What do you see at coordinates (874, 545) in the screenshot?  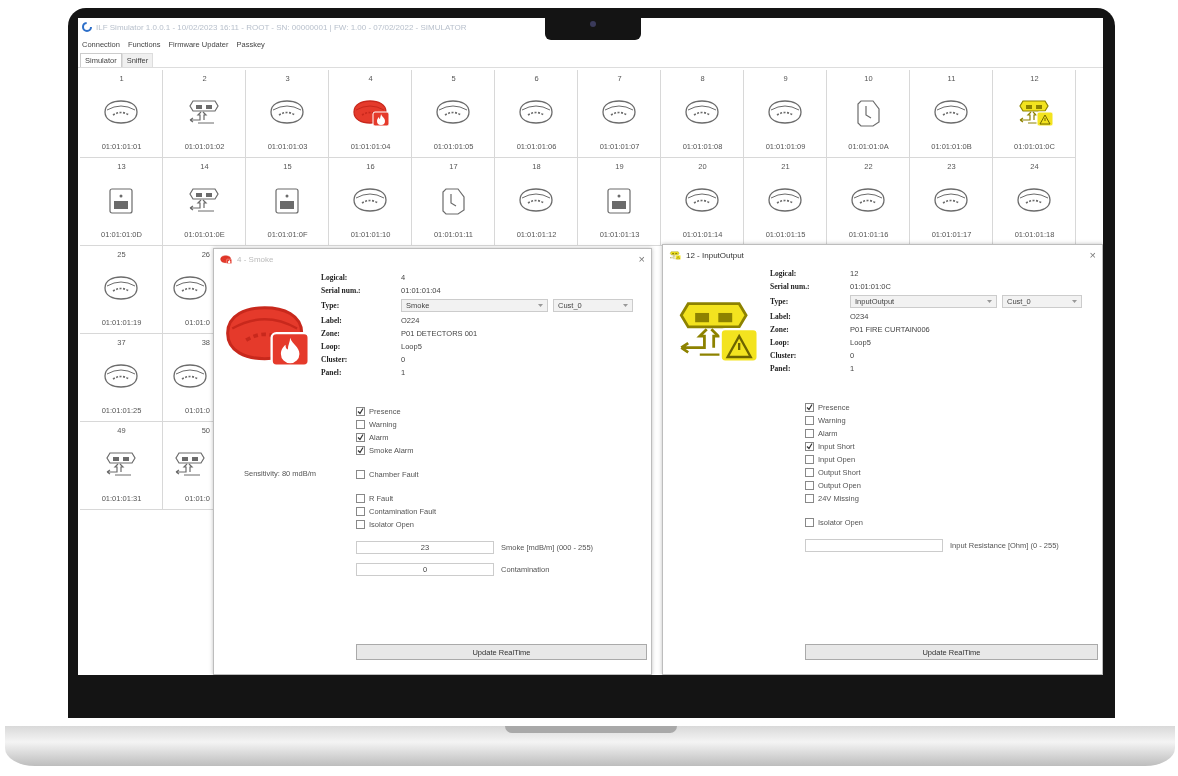 I see `input-field` at bounding box center [874, 545].